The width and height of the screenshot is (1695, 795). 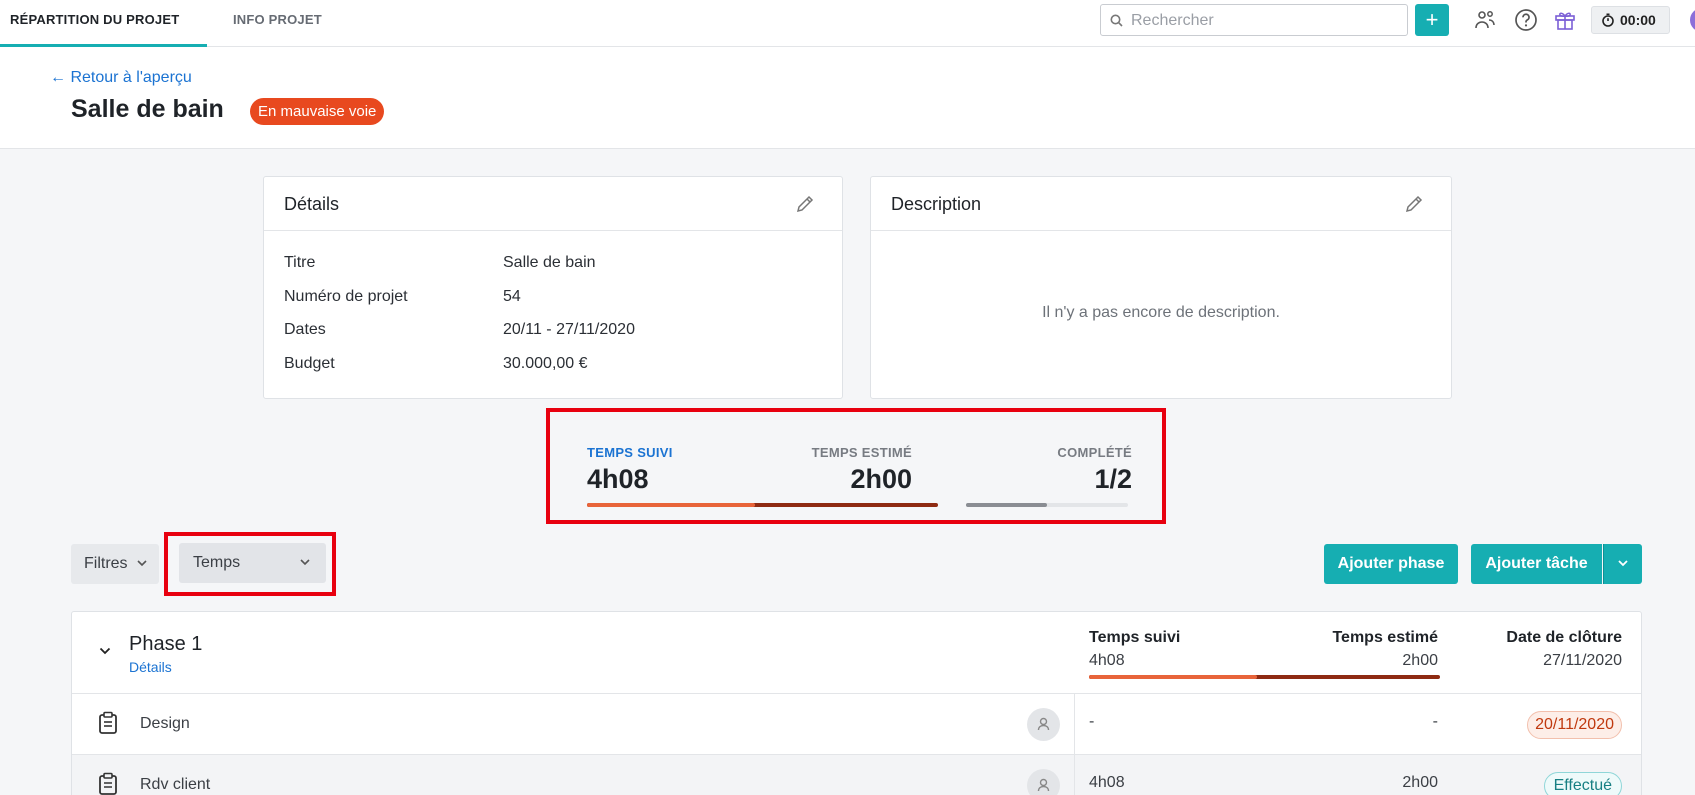 What do you see at coordinates (317, 111) in the screenshot?
I see `status-badge: En mauvaise voie` at bounding box center [317, 111].